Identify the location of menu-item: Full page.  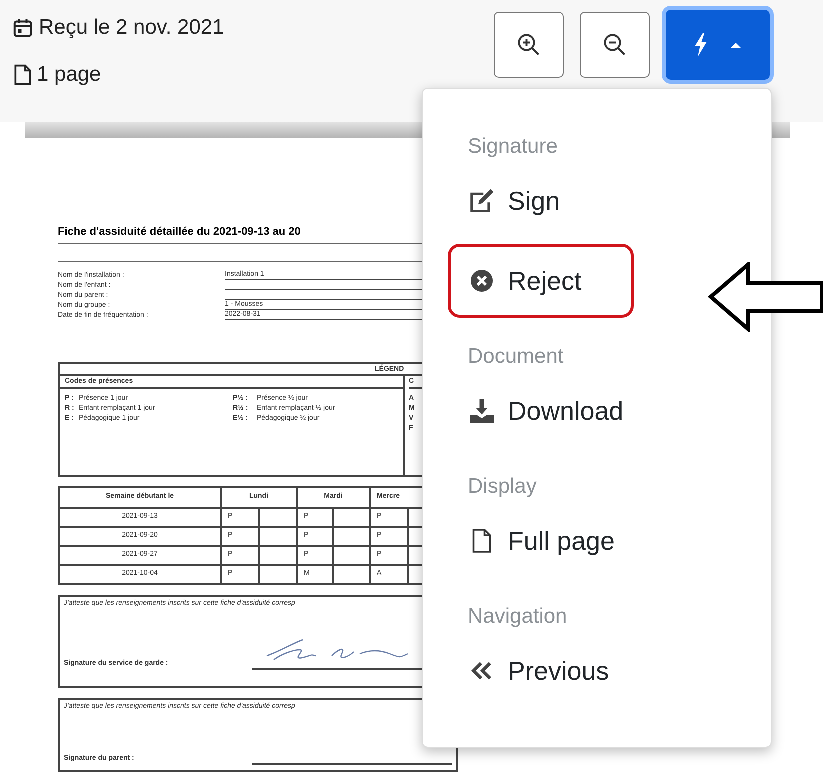
(541, 541).